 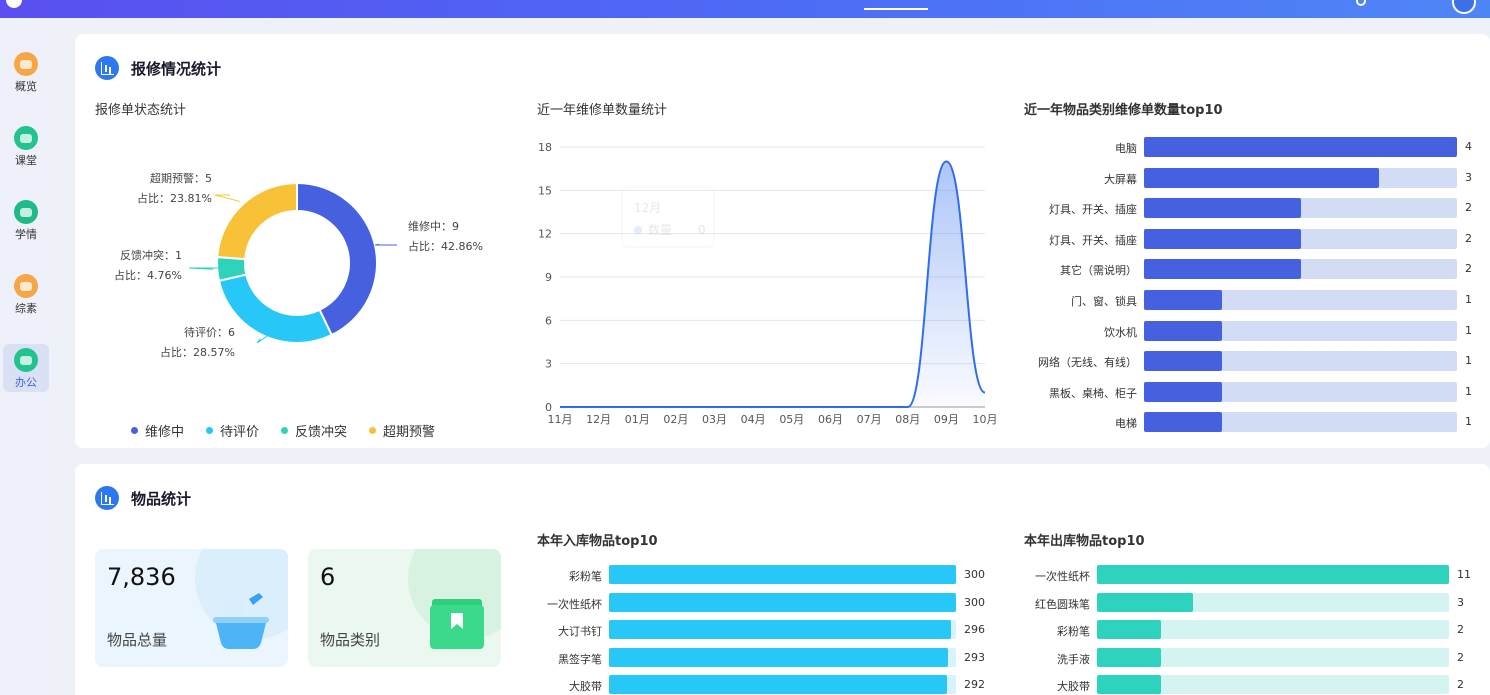 What do you see at coordinates (1093, 240) in the screenshot?
I see `bar-category-label: 灯具、开关、插座` at bounding box center [1093, 240].